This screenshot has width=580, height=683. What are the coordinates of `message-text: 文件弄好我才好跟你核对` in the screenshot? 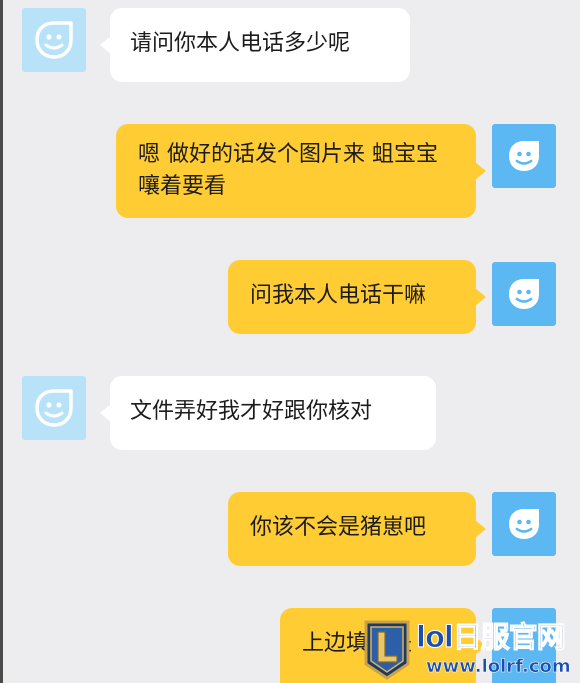 It's located at (251, 411).